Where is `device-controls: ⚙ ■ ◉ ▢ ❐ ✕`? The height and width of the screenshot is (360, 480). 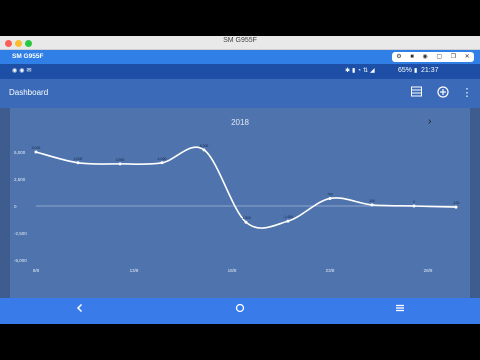
device-controls: ⚙ ■ ◉ ▢ ❐ ✕ is located at coordinates (433, 57).